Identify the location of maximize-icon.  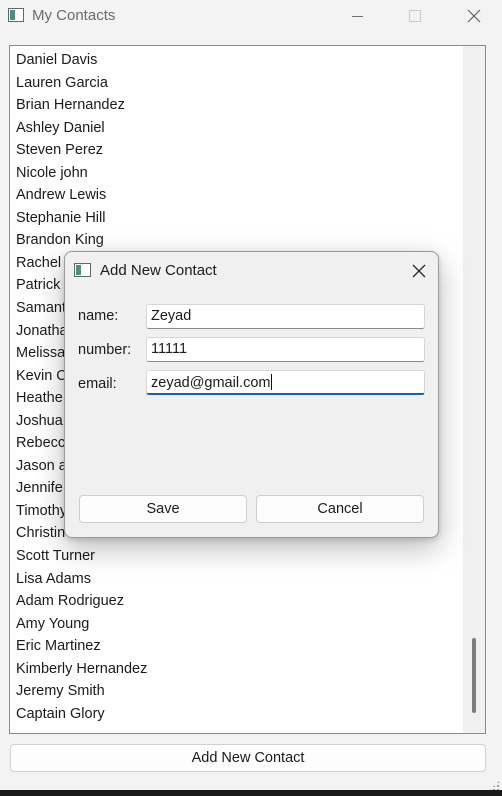
(415, 16).